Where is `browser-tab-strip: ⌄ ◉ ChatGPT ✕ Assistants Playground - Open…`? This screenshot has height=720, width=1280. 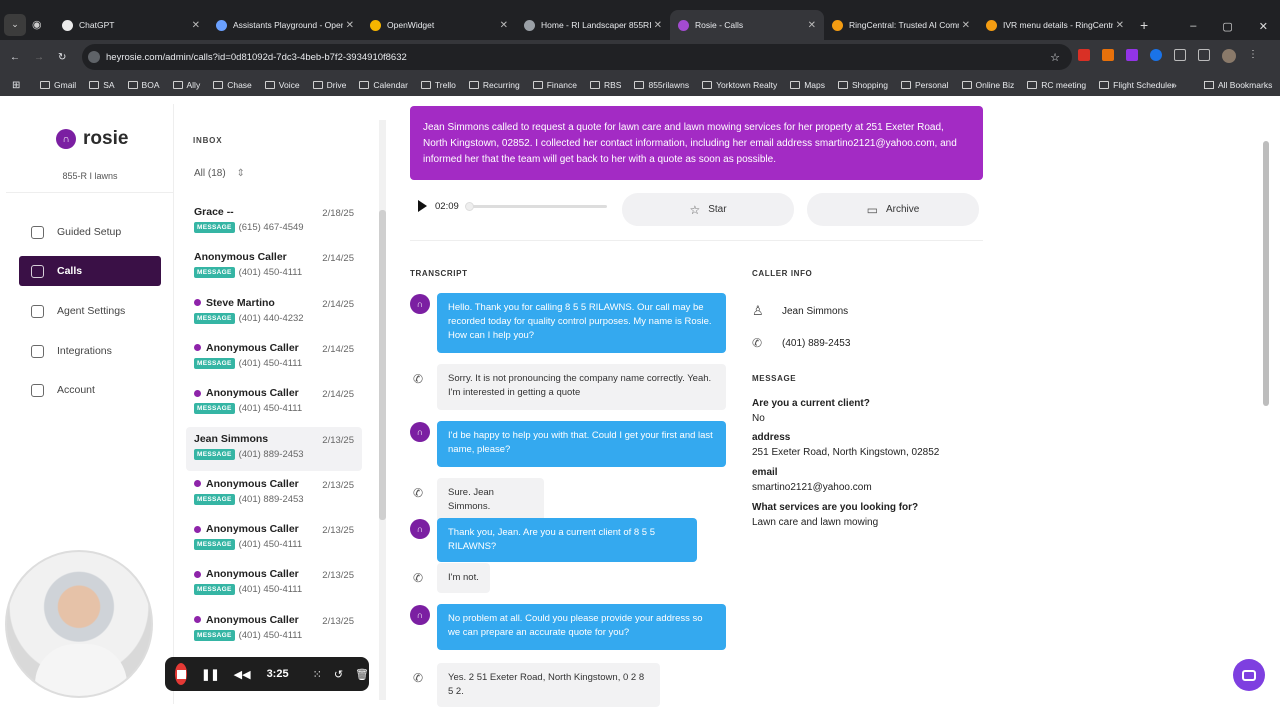 browser-tab-strip: ⌄ ◉ ChatGPT ✕ Assistants Playground - Open… is located at coordinates (640, 20).